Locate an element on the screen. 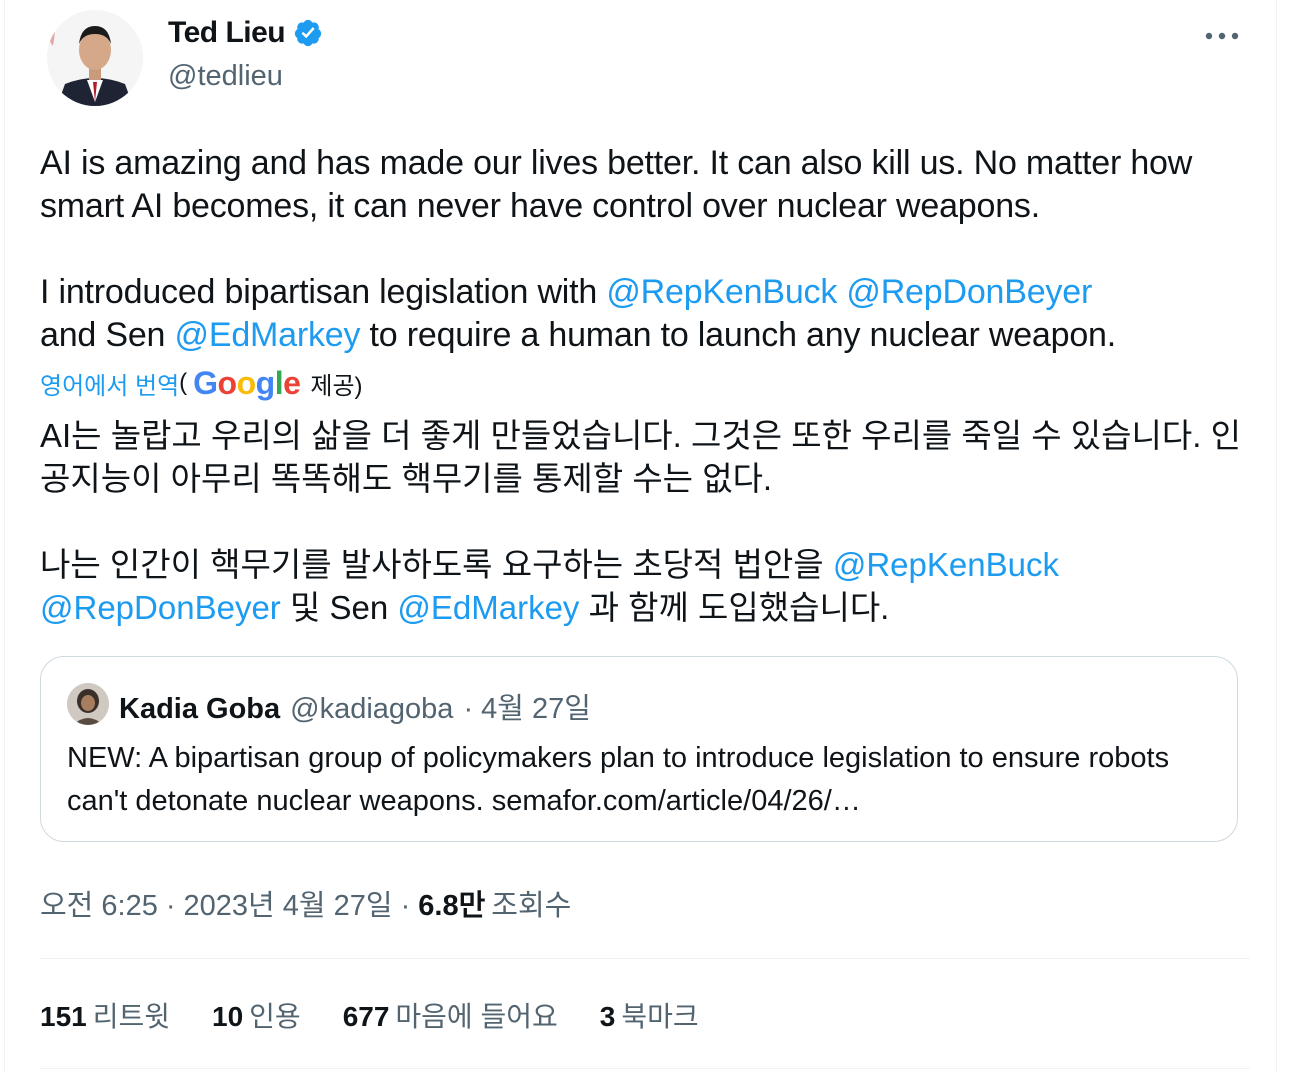 The image size is (1293, 1072). quotes-stat: 10 인용 is located at coordinates (256, 1015).